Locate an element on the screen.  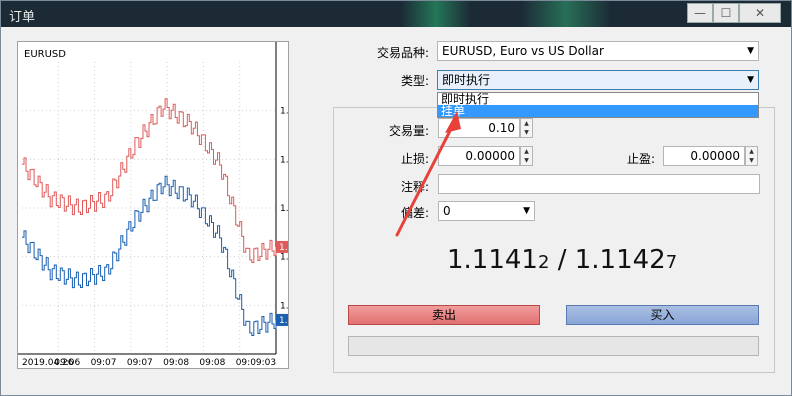
x-tick-label: 09:09:03 is located at coordinates (256, 363).